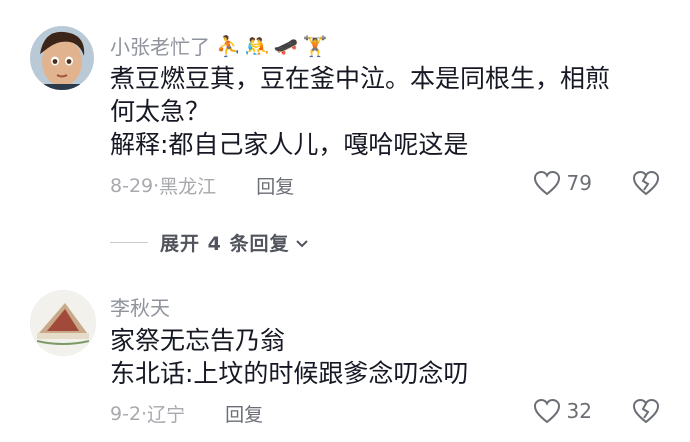 The height and width of the screenshot is (442, 690). I want to click on like-count: 32, so click(579, 411).